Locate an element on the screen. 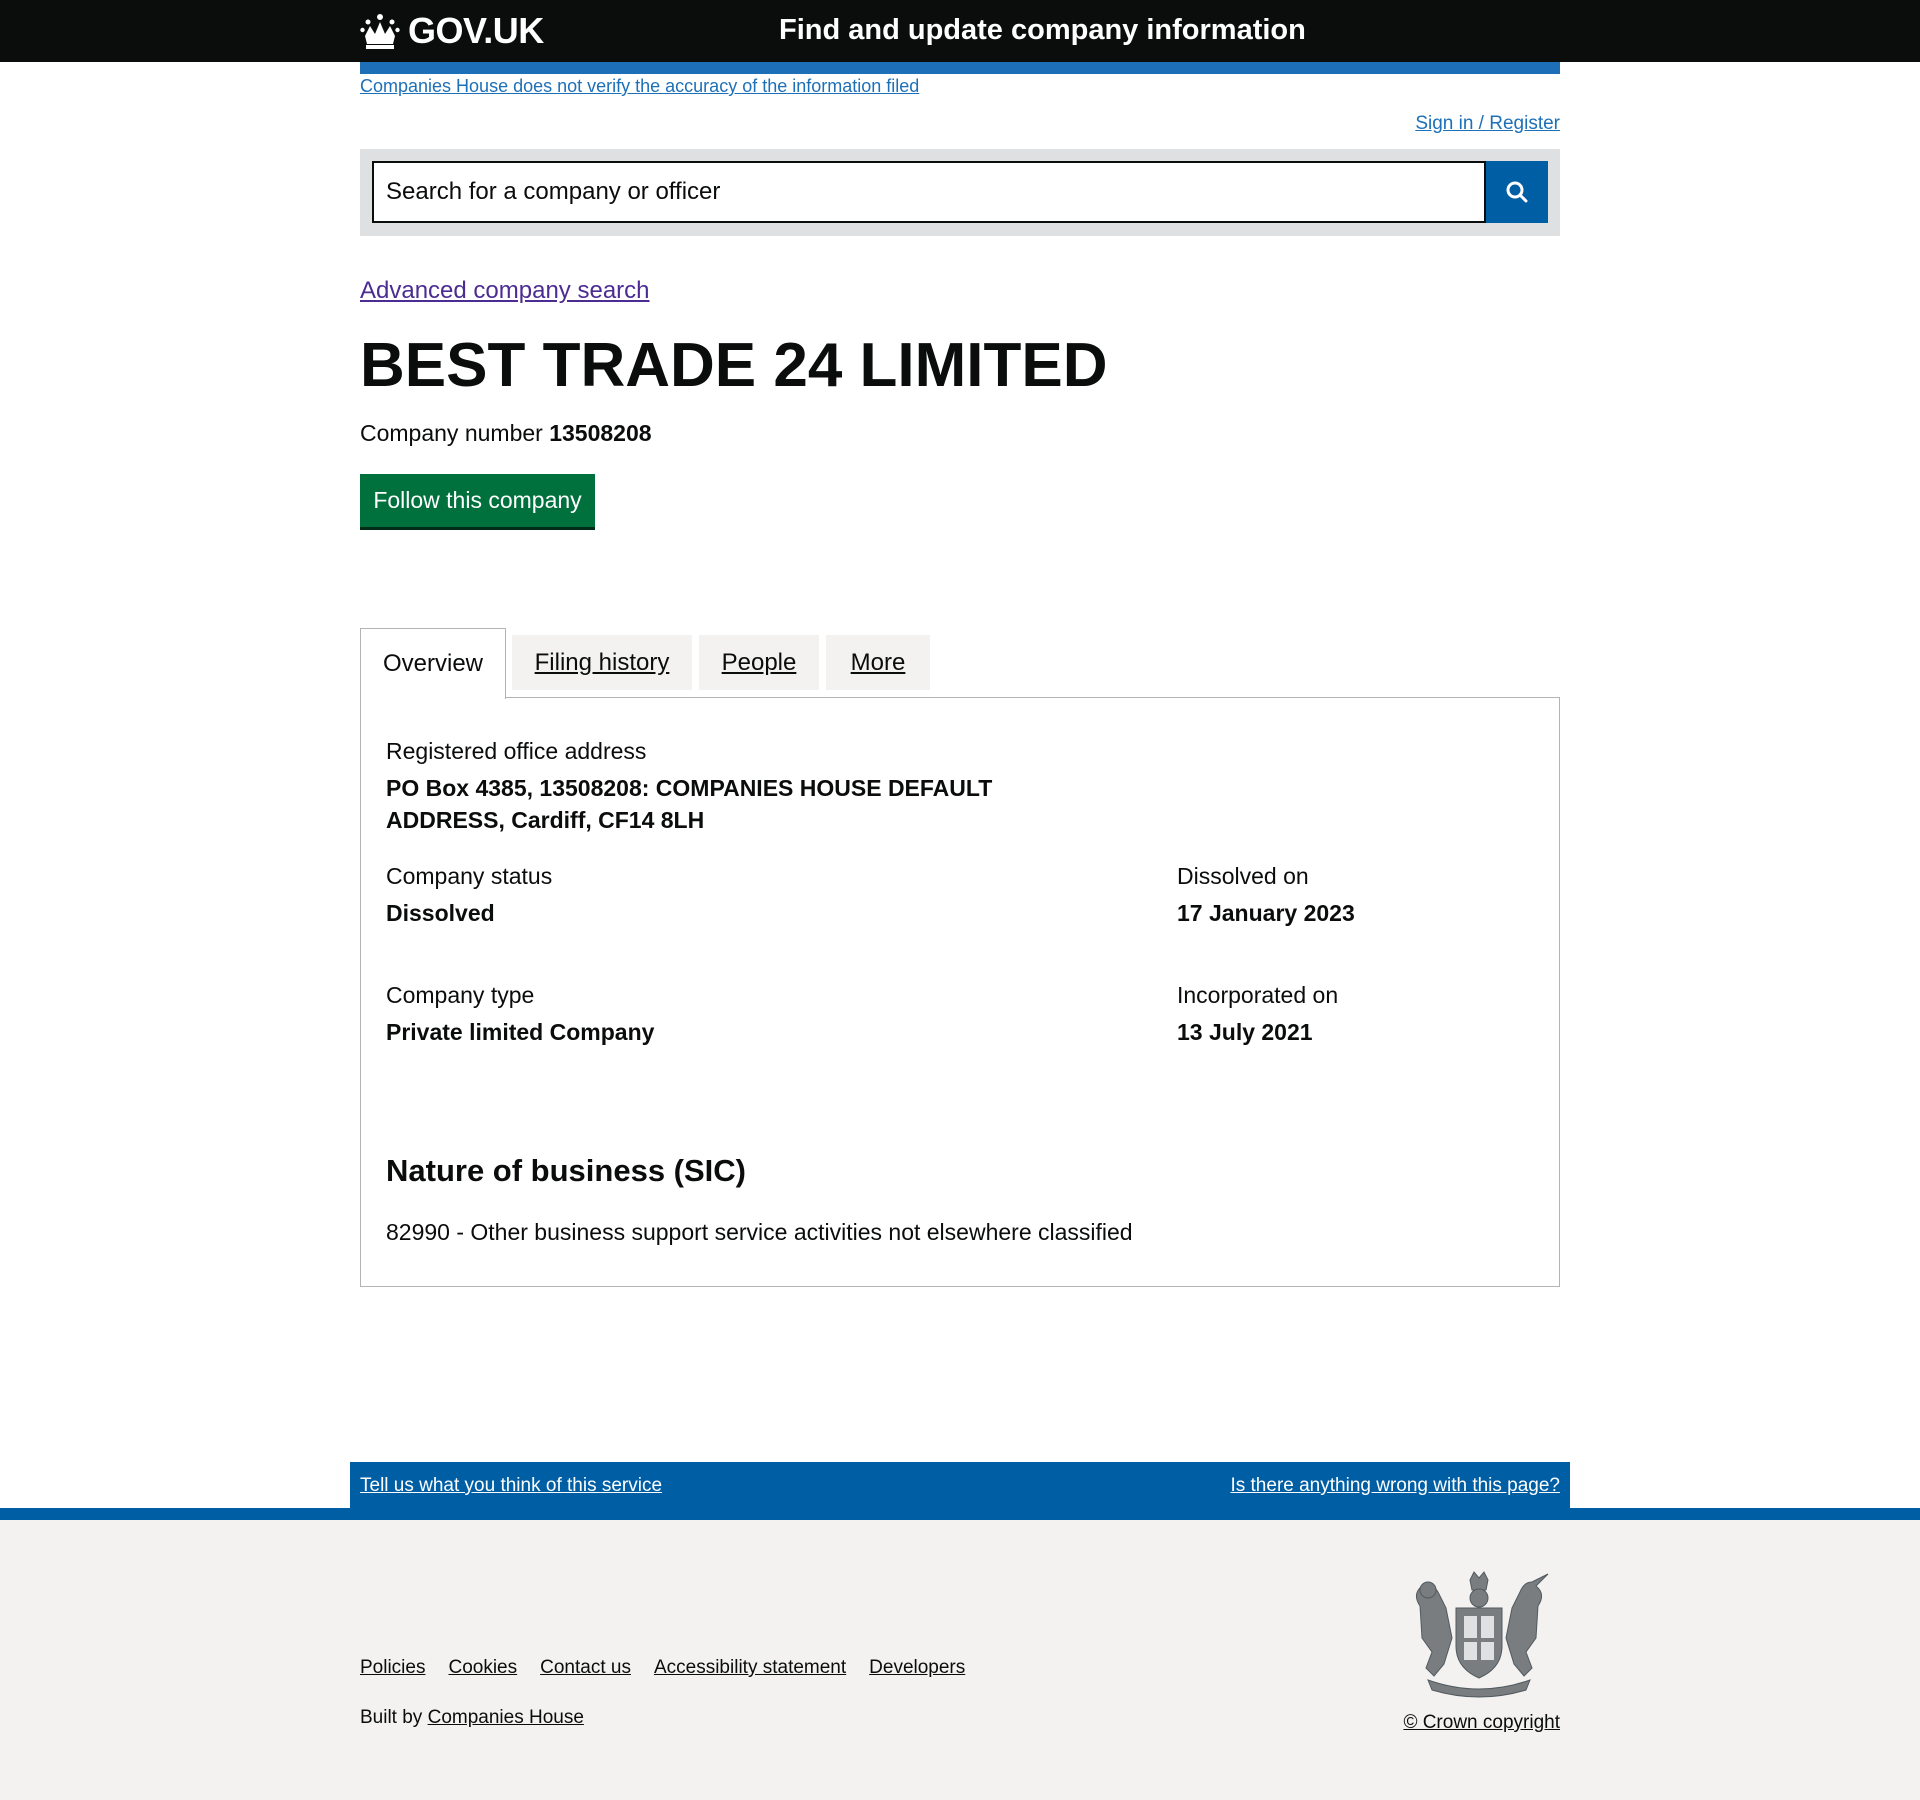 The height and width of the screenshot is (1800, 1920). report-problem-link: Is there anything wrong with this page? is located at coordinates (1395, 1486).